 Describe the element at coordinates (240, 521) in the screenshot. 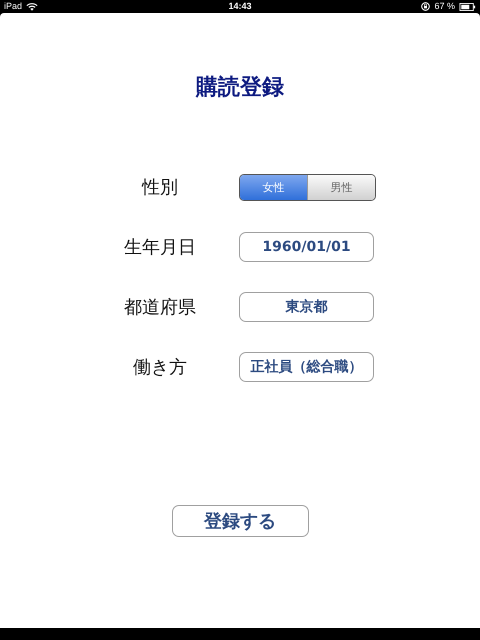

I see `register-button: 登録する` at that location.